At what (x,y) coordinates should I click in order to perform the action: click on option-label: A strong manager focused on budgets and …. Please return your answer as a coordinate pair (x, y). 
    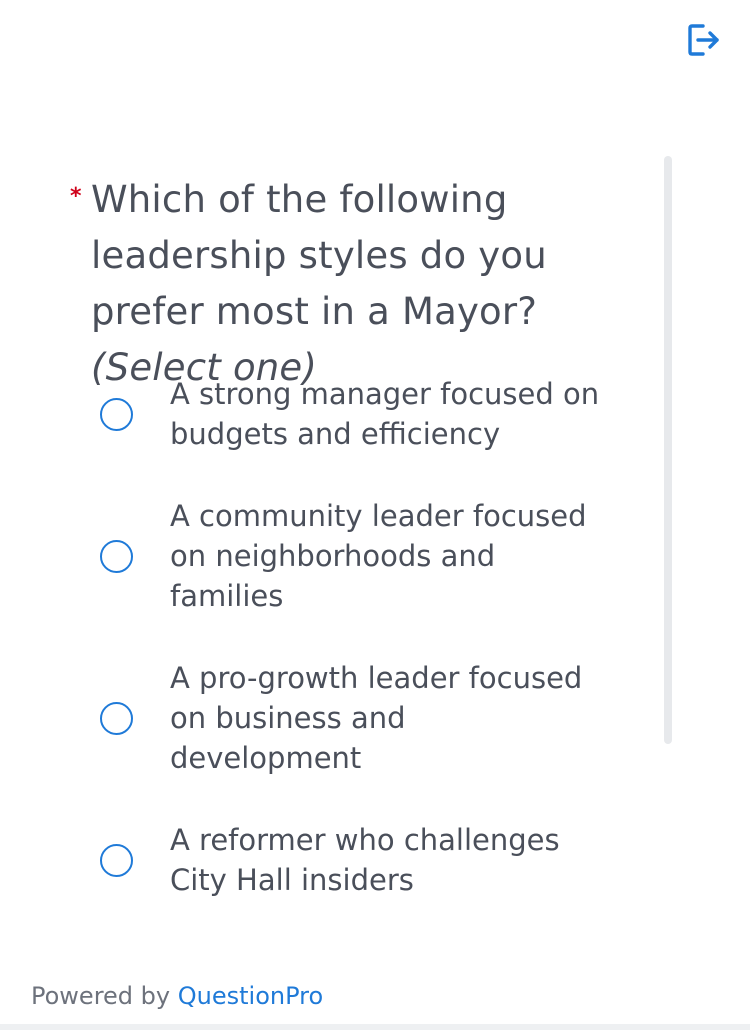
    Looking at the image, I should click on (385, 414).